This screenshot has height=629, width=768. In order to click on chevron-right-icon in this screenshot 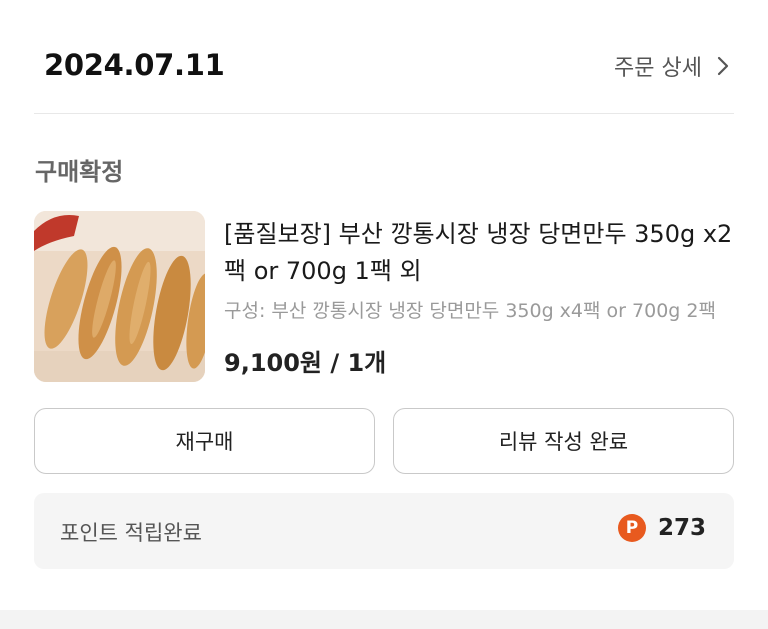, I will do `click(723, 66)`.